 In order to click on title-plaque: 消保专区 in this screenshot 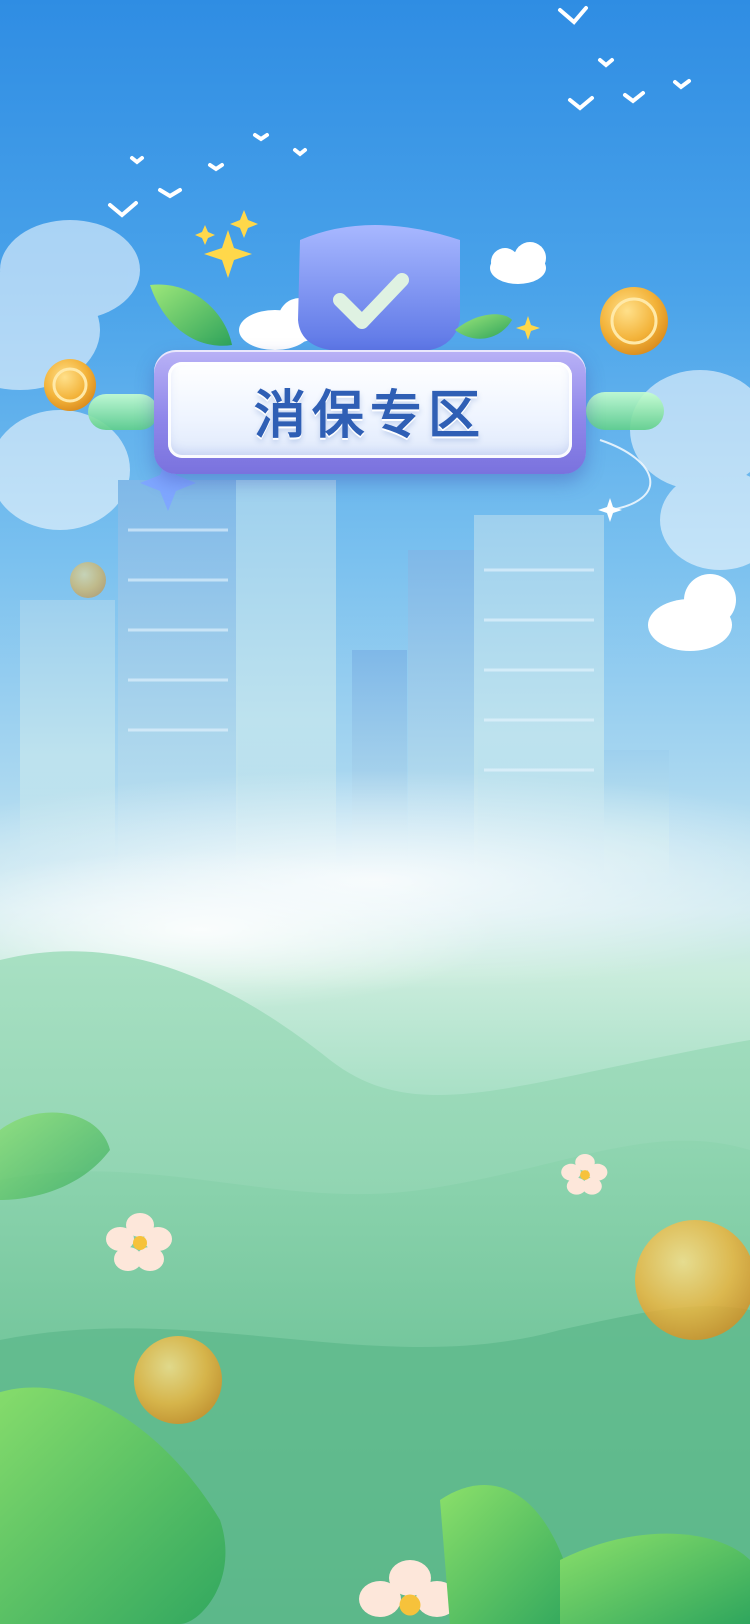, I will do `click(370, 412)`.